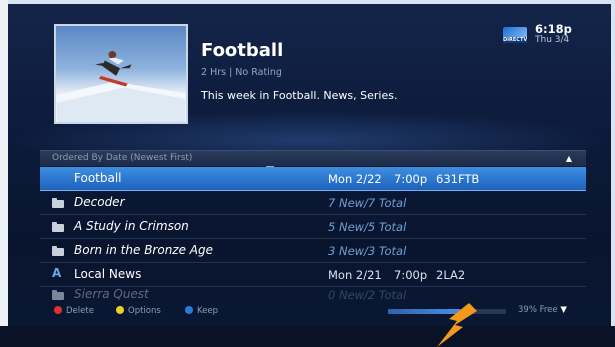 The image size is (615, 347). Describe the element at coordinates (313, 295) in the screenshot. I see `list-item-sierra-quest: Sierra Quest 0 New/2 Total` at that location.